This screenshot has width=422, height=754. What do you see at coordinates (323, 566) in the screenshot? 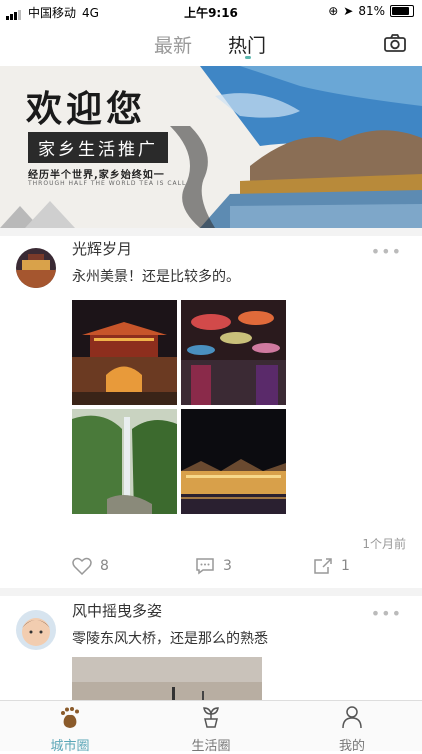
I see `share-icon` at bounding box center [323, 566].